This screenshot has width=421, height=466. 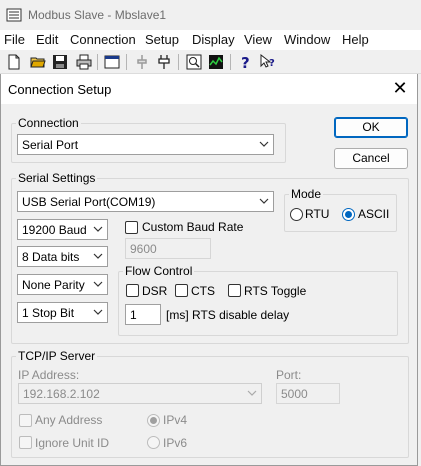 I want to click on print-icon, so click(x=84, y=62).